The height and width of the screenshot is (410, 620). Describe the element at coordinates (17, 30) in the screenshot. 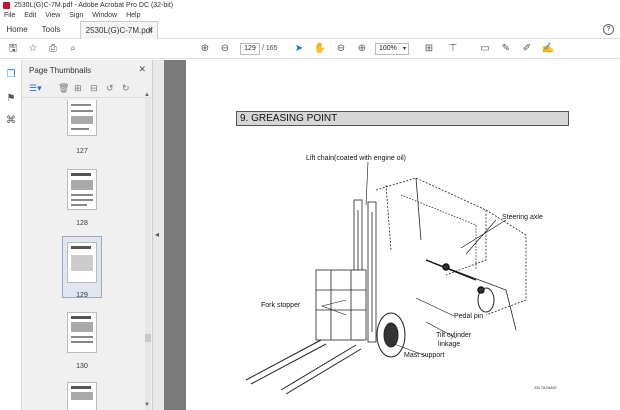

I see `tab-home: Home` at that location.